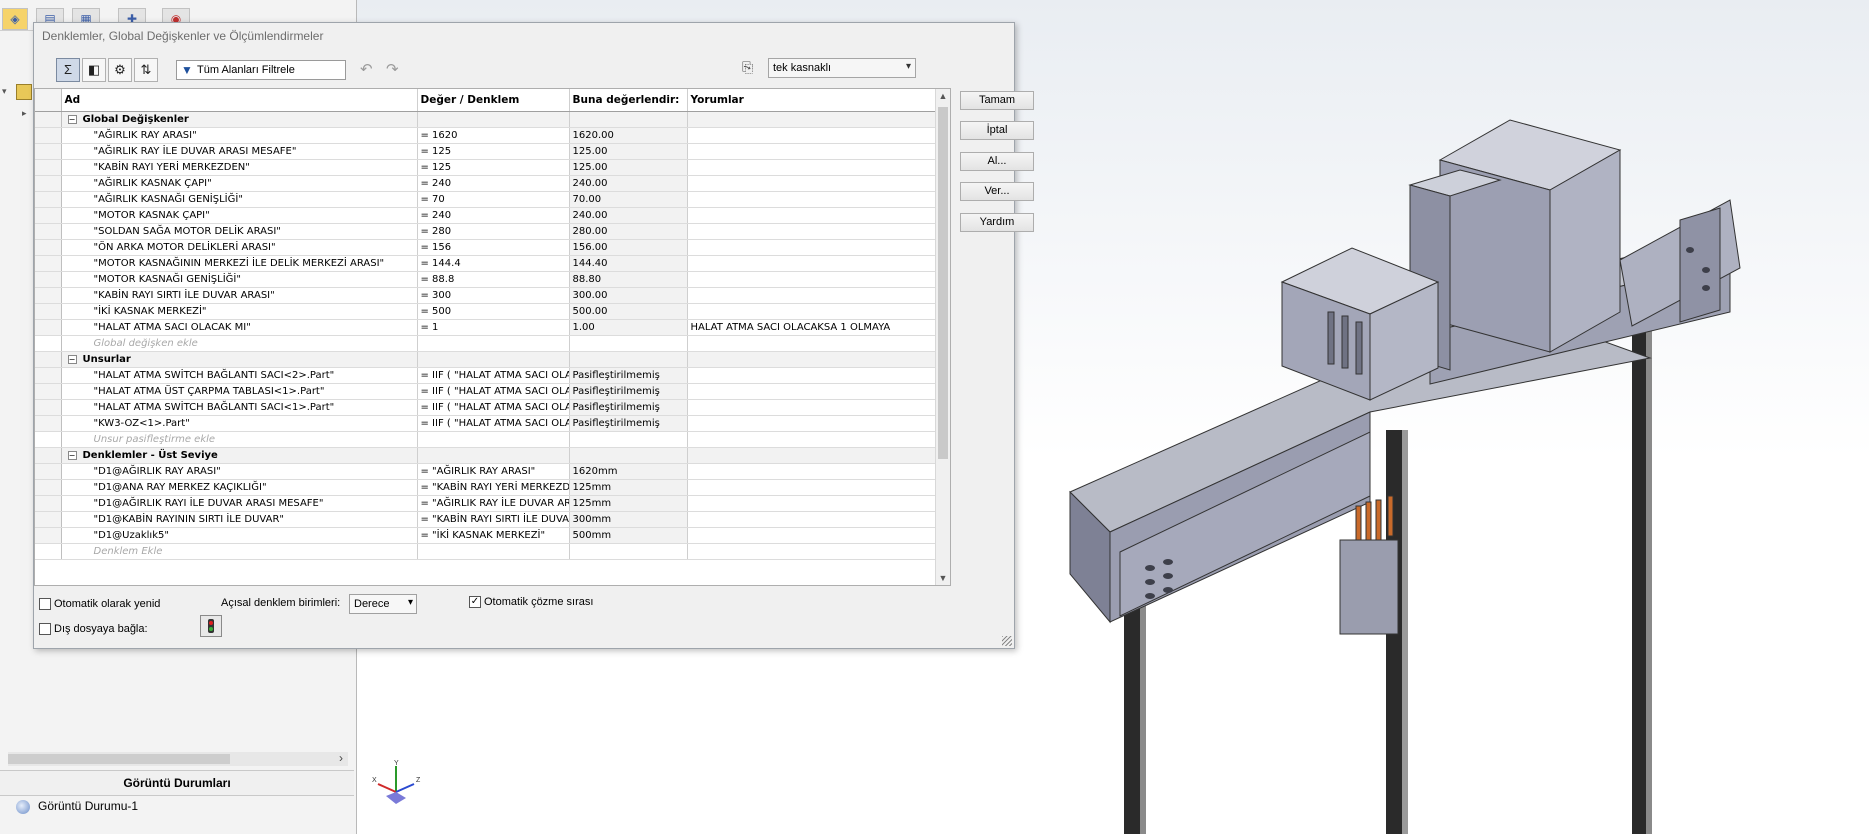 The height and width of the screenshot is (834, 1869). I want to click on add-row-cell: Unsur pasifleştirme ekle, so click(239, 439).